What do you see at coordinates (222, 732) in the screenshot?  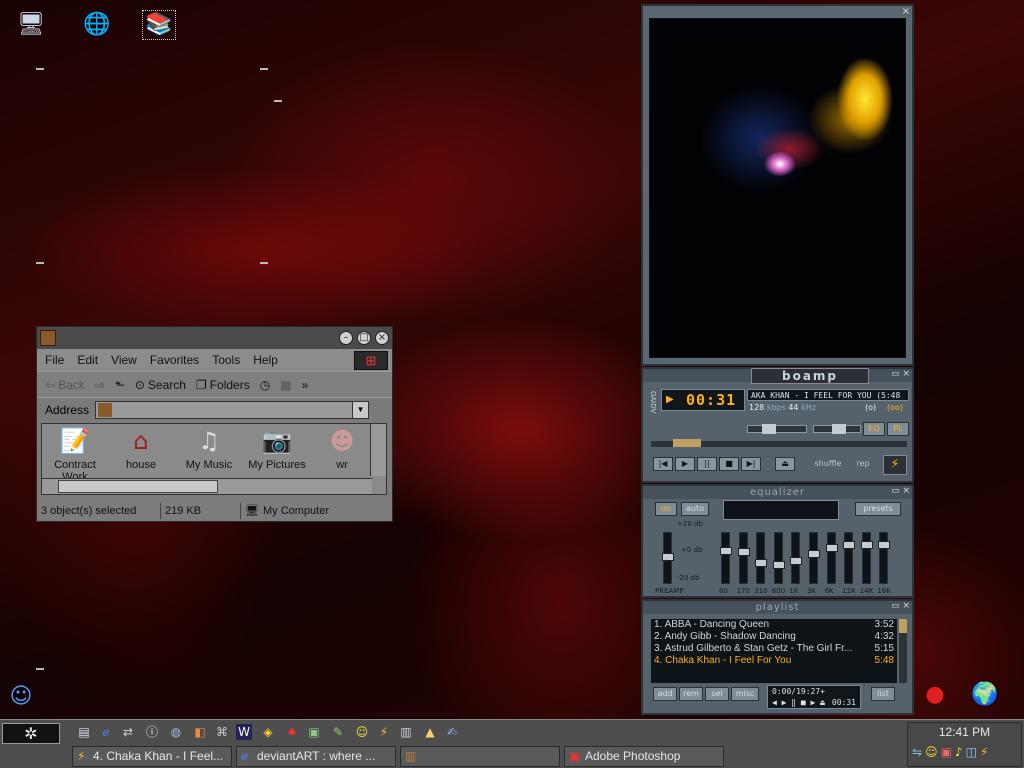 I see `network-places-quicklaunch-icon: ⌘` at bounding box center [222, 732].